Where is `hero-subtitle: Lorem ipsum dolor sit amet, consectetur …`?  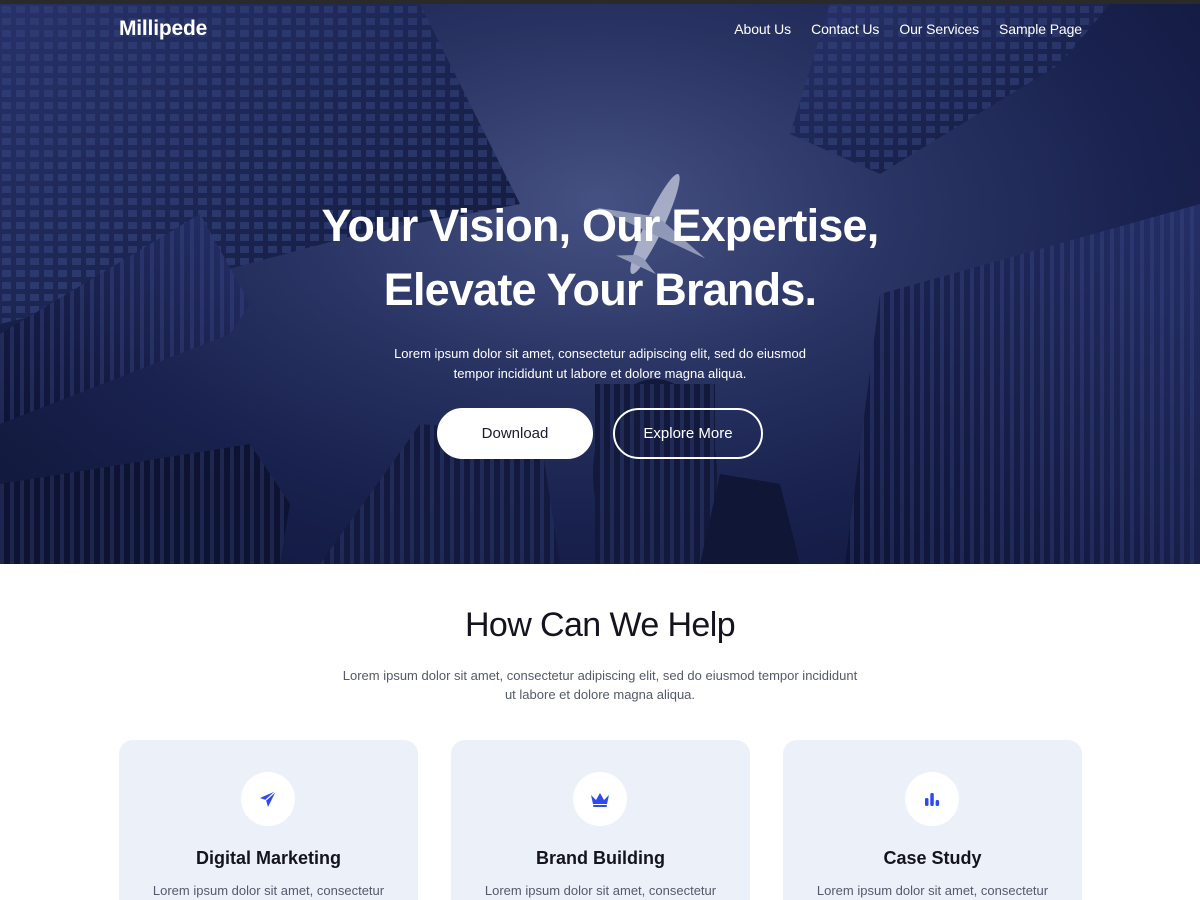
hero-subtitle: Lorem ipsum dolor sit amet, consectetur … is located at coordinates (600, 363).